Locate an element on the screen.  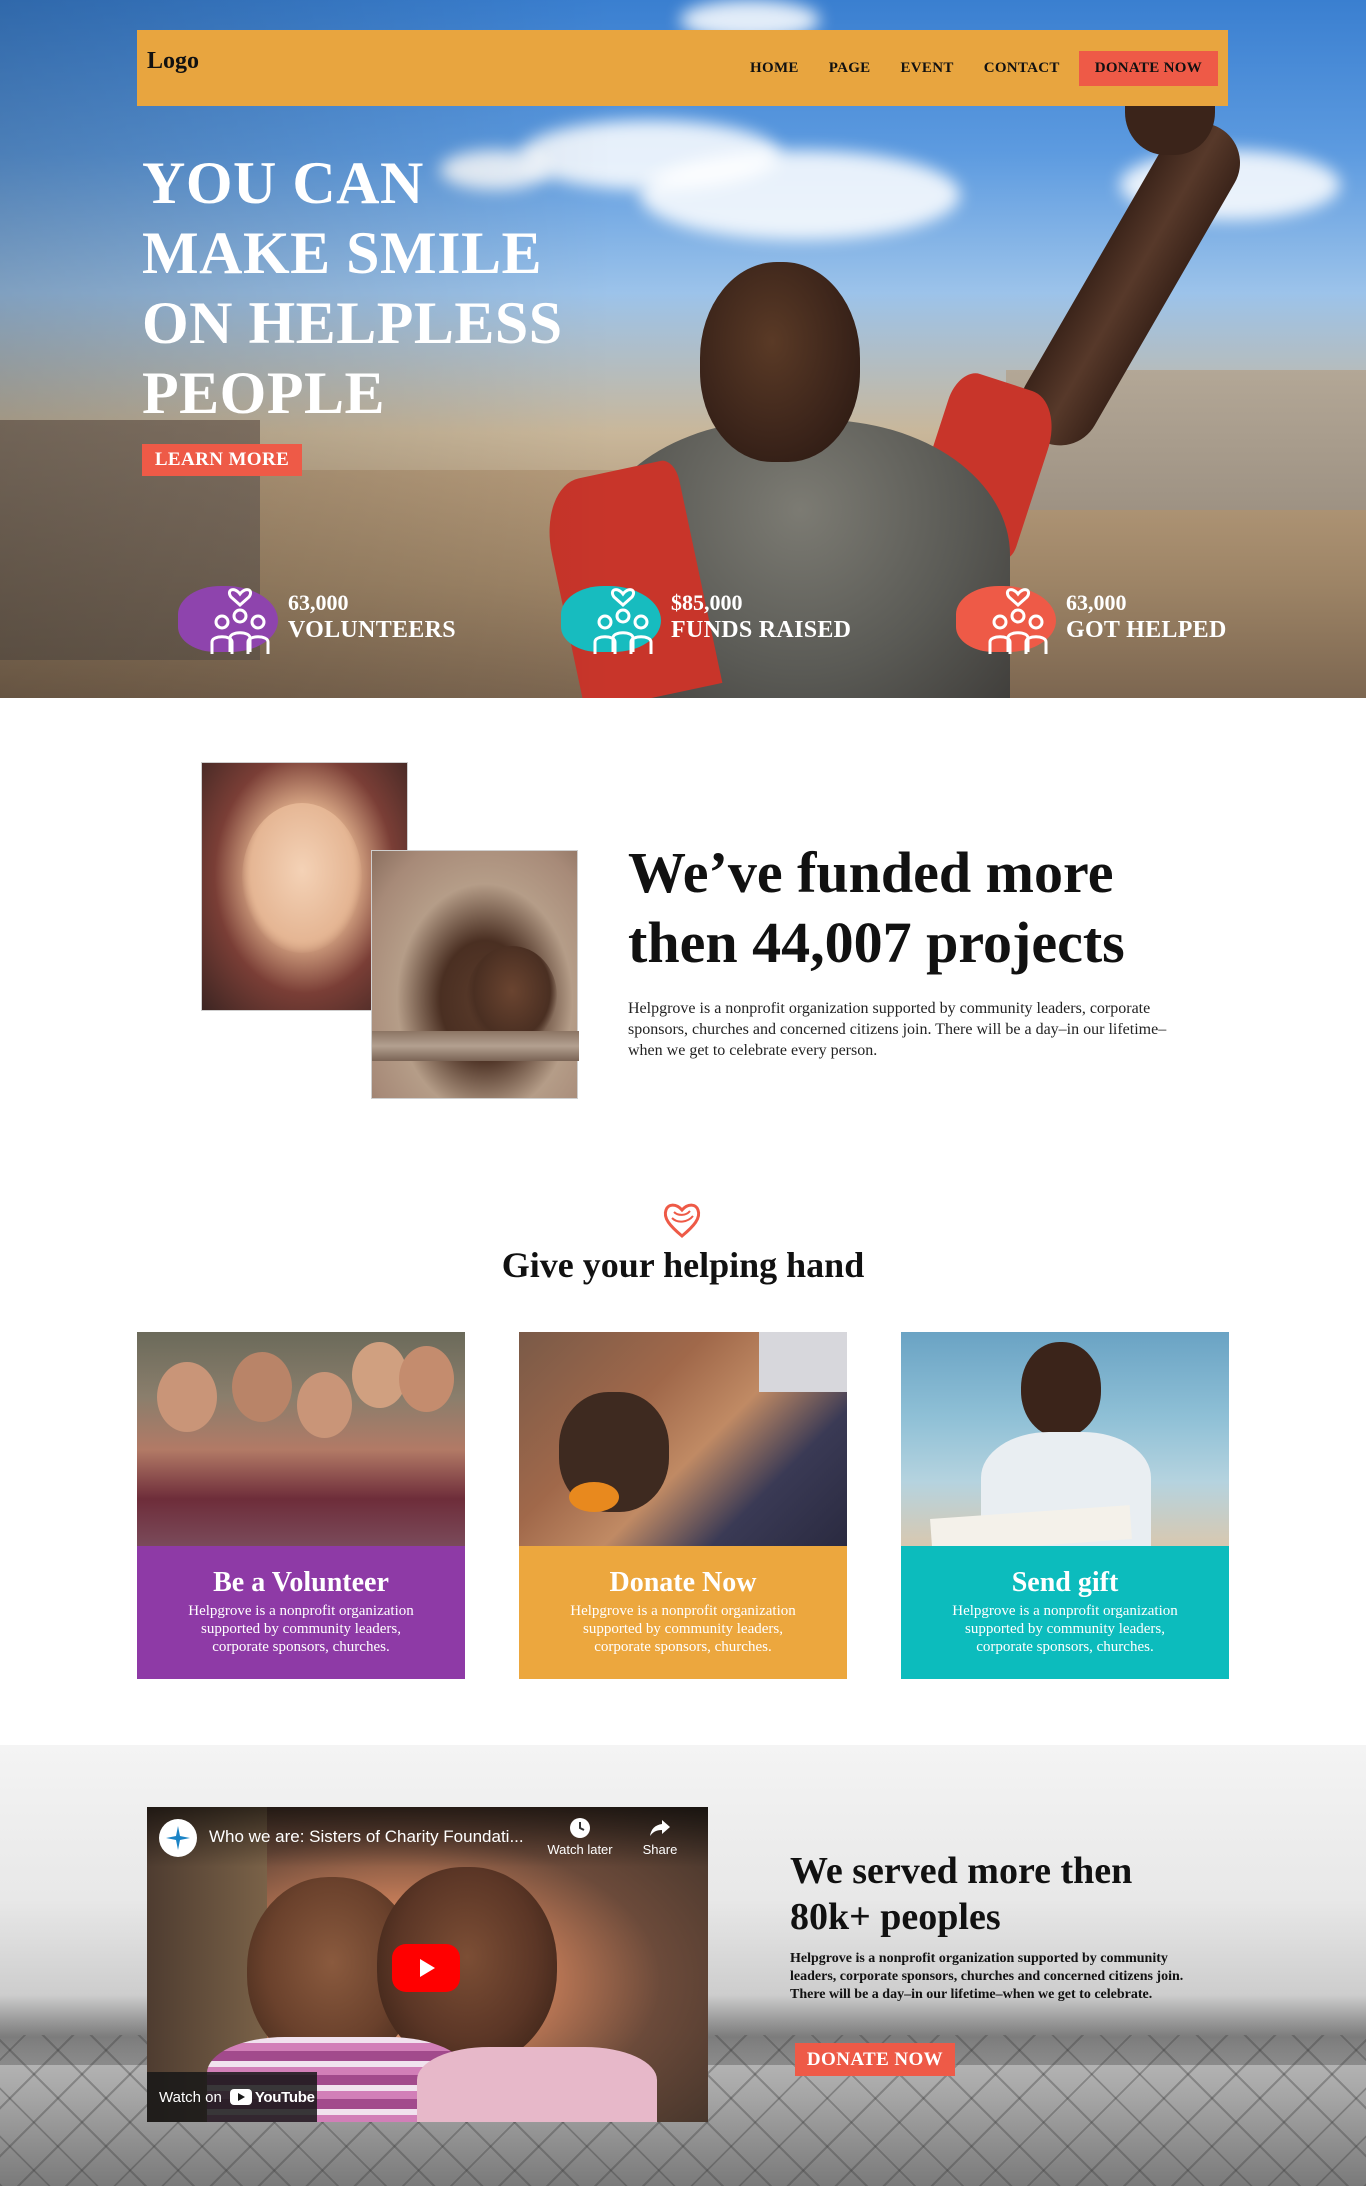
site-logo: Logo is located at coordinates (173, 61).